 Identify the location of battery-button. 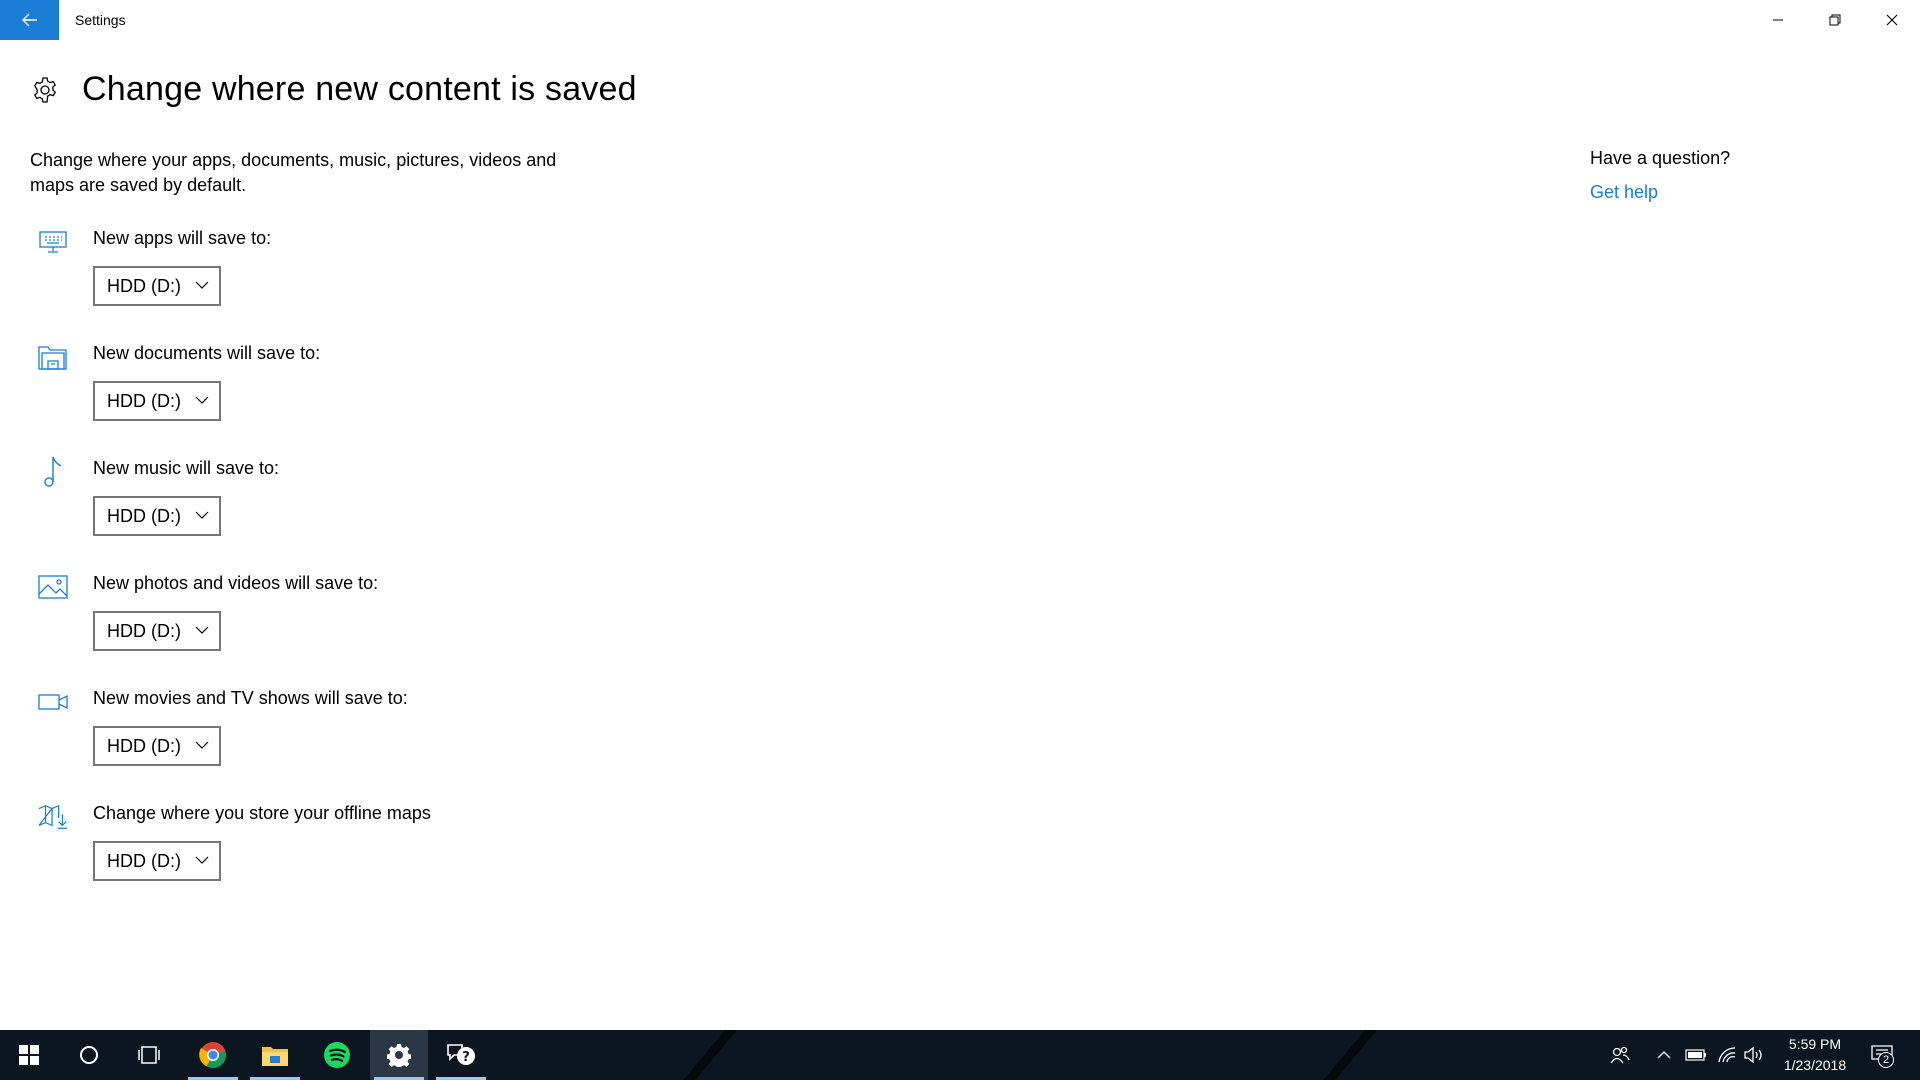
(1696, 1055).